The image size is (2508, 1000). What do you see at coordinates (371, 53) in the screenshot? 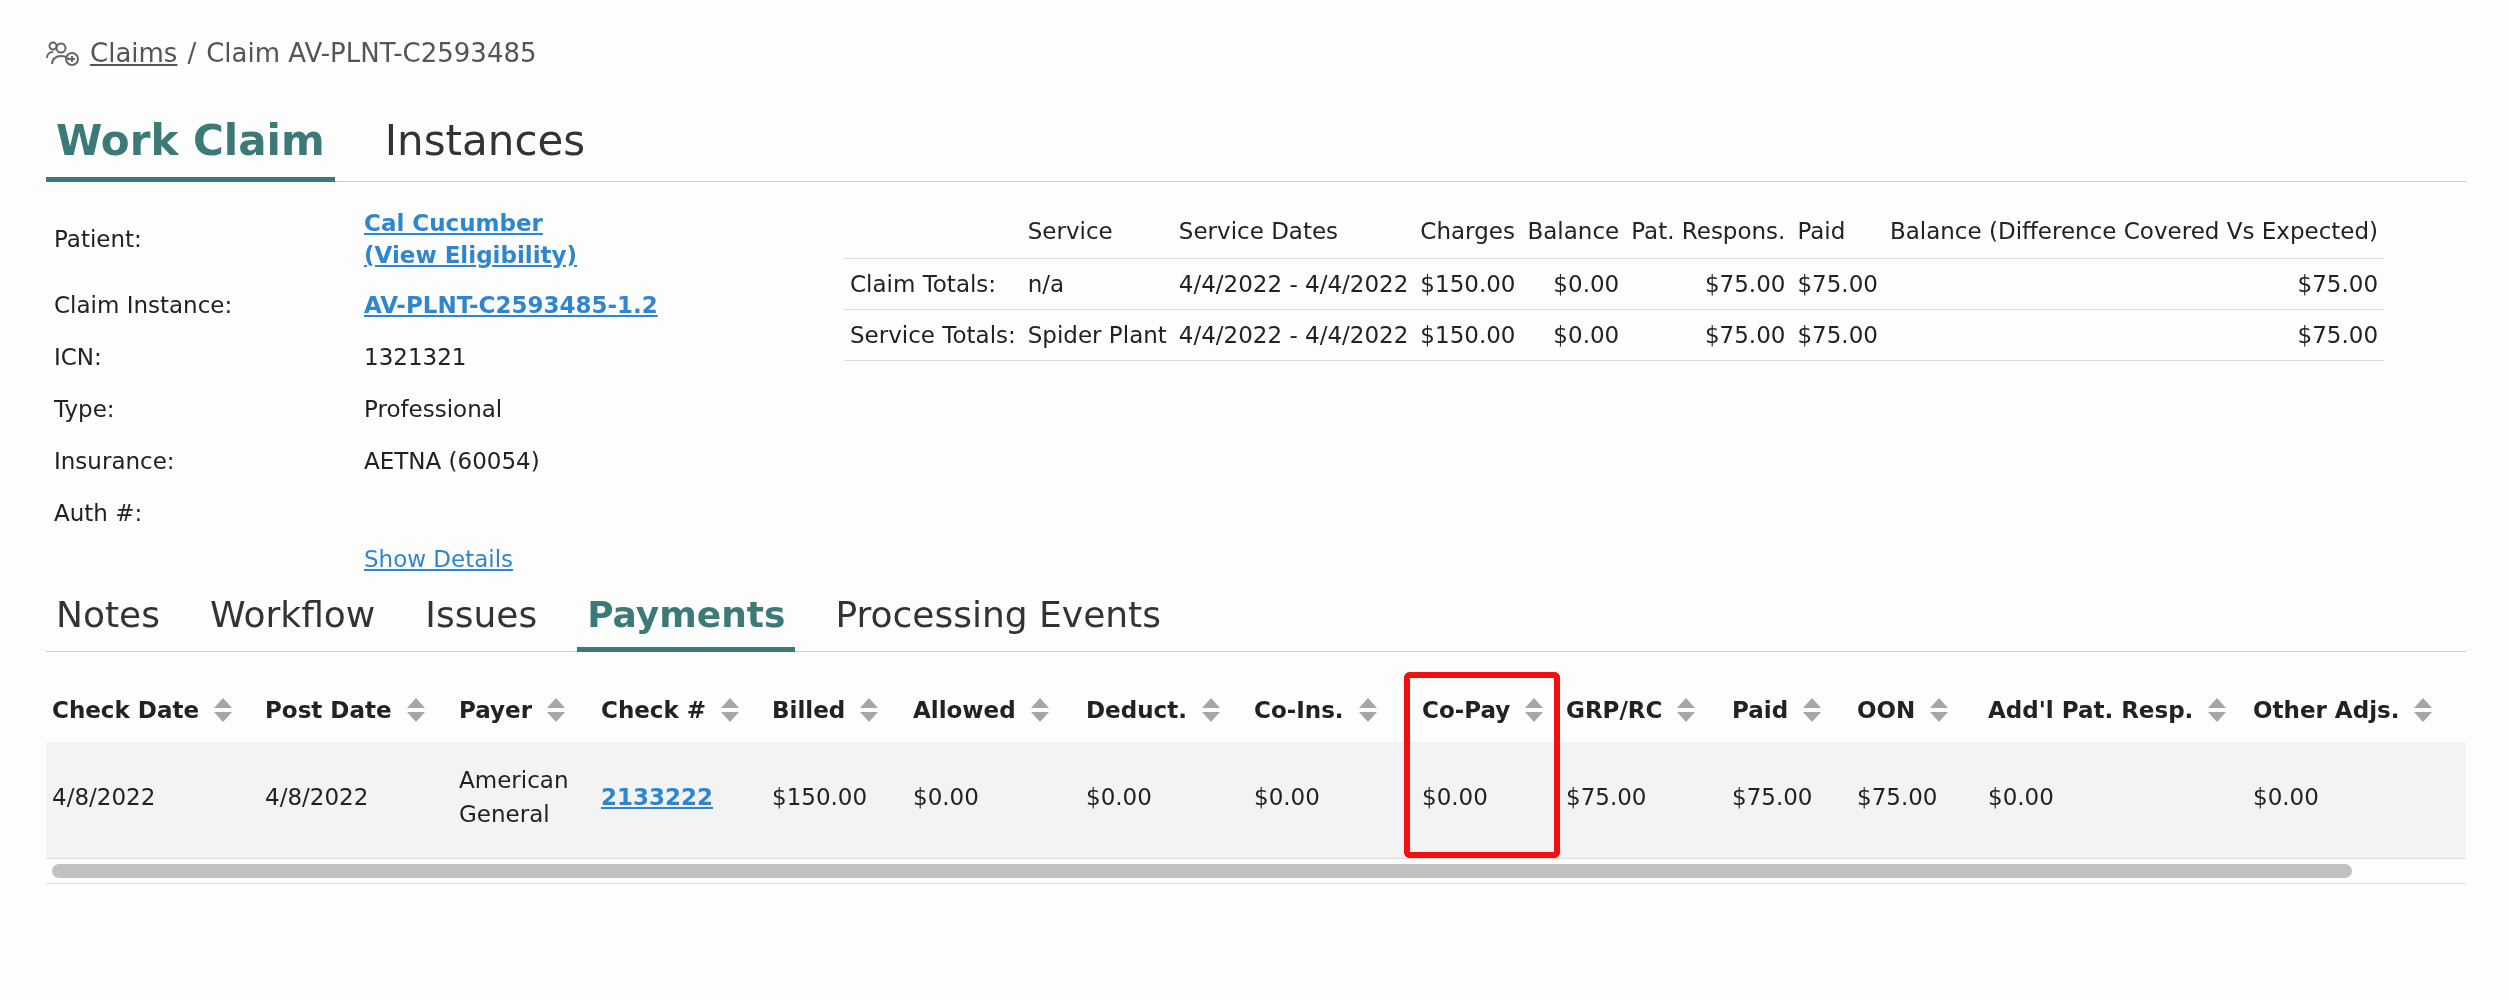
I see `breadcrumb-current: Claim AV-PLNT-C2593485` at bounding box center [371, 53].